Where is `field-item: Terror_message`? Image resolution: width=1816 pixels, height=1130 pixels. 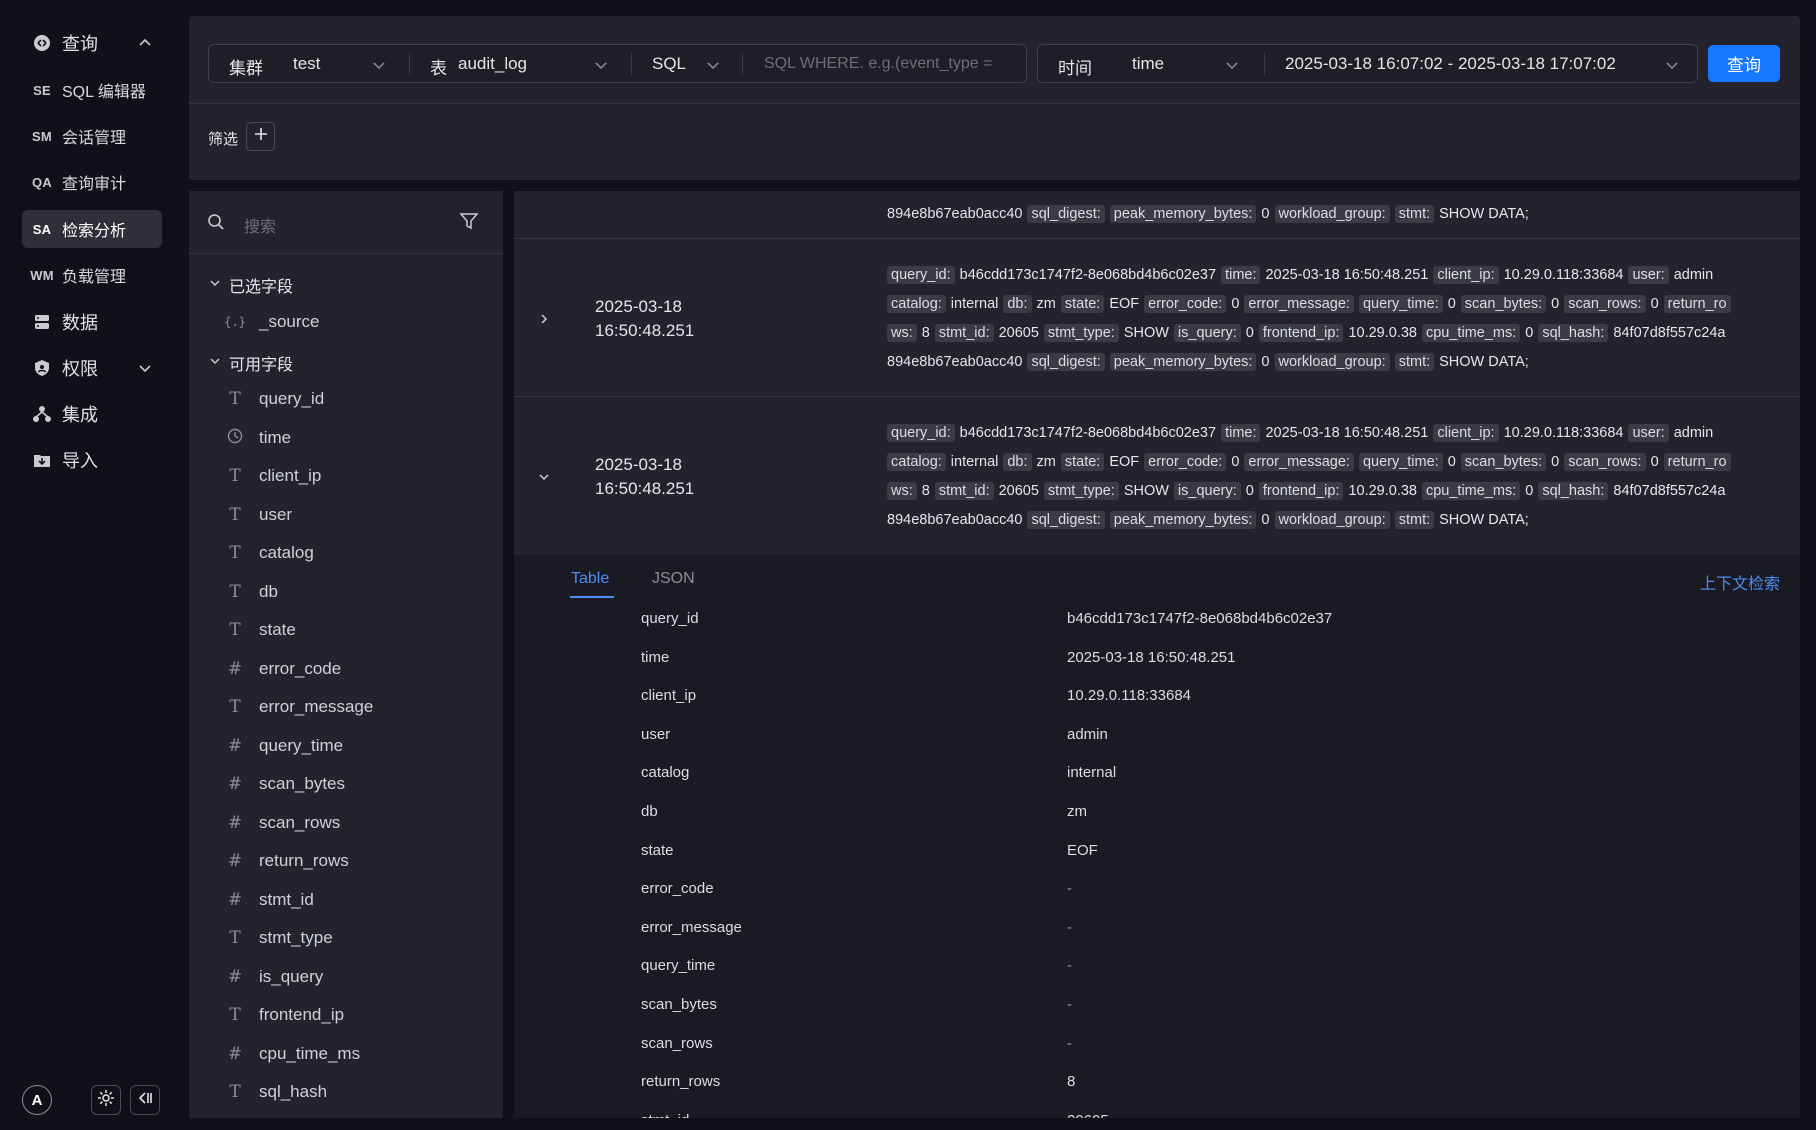 field-item: Terror_message is located at coordinates (298, 707).